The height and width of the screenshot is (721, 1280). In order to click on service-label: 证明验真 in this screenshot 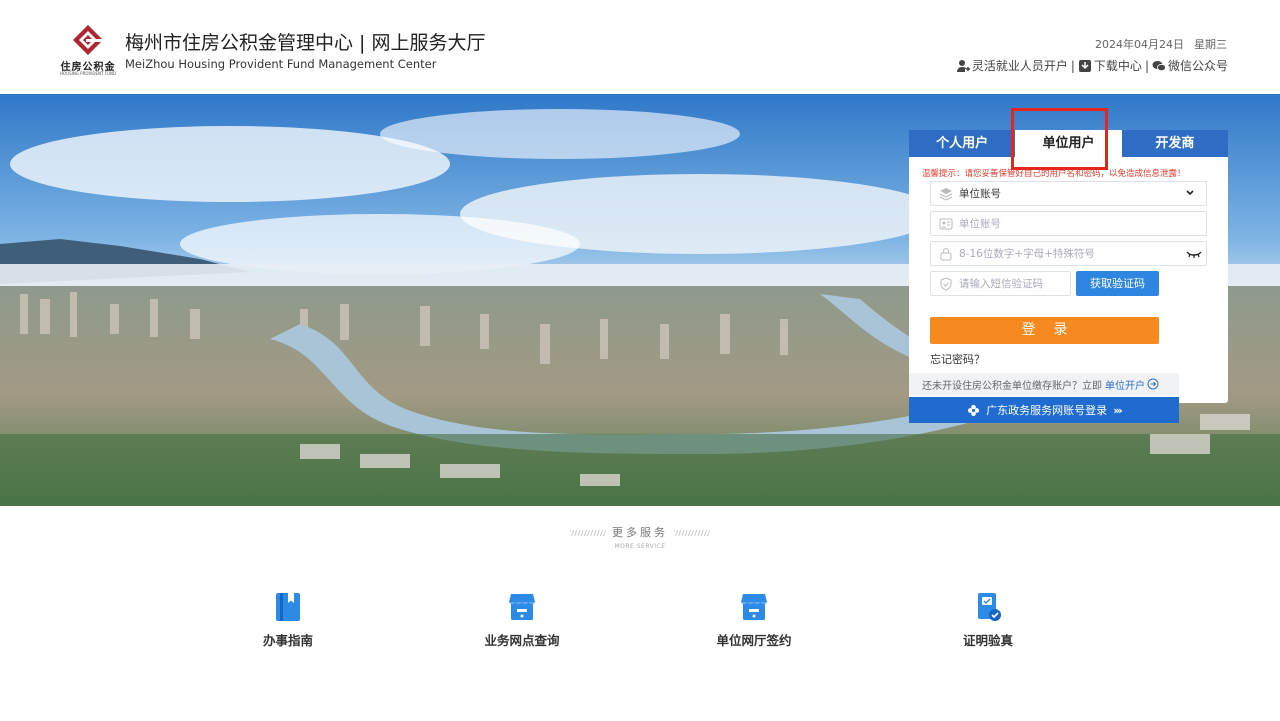, I will do `click(987, 640)`.